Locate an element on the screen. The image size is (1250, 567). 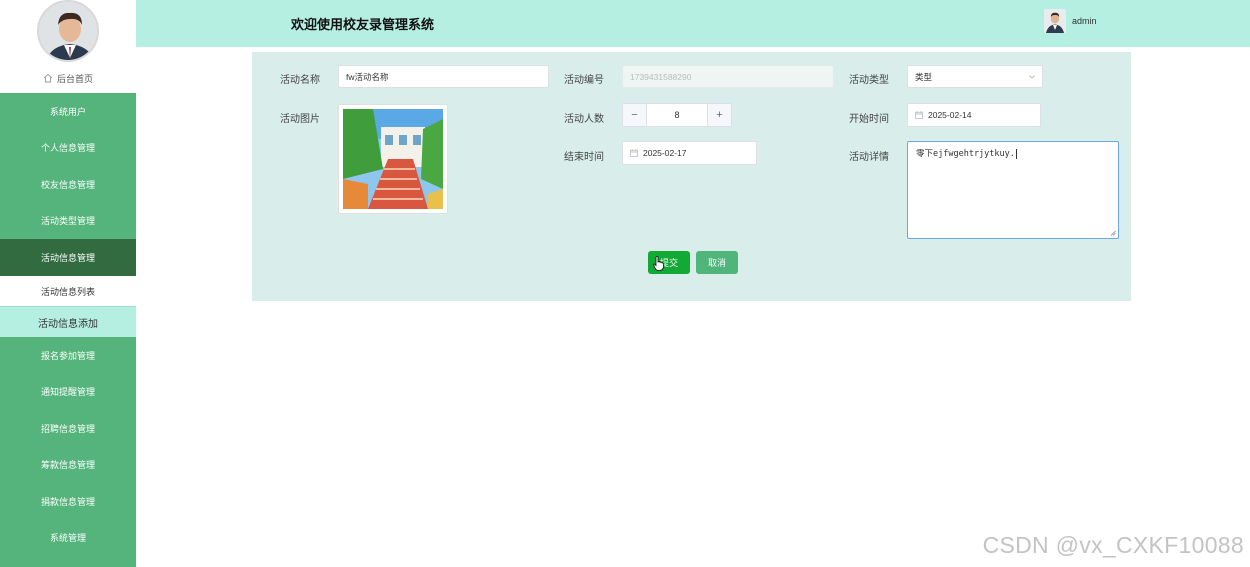
username: admin is located at coordinates (1084, 21).